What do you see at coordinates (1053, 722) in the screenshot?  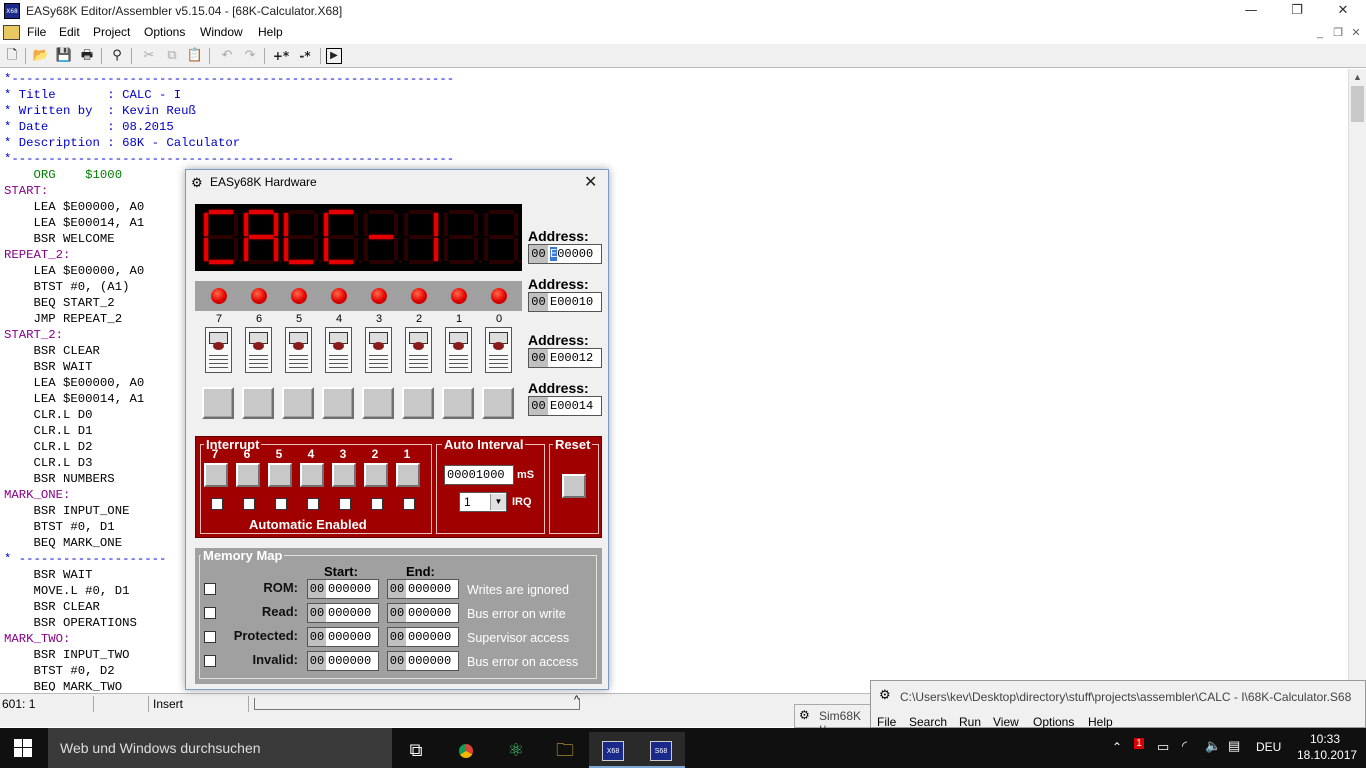 I see `sim-menu-options: Options` at bounding box center [1053, 722].